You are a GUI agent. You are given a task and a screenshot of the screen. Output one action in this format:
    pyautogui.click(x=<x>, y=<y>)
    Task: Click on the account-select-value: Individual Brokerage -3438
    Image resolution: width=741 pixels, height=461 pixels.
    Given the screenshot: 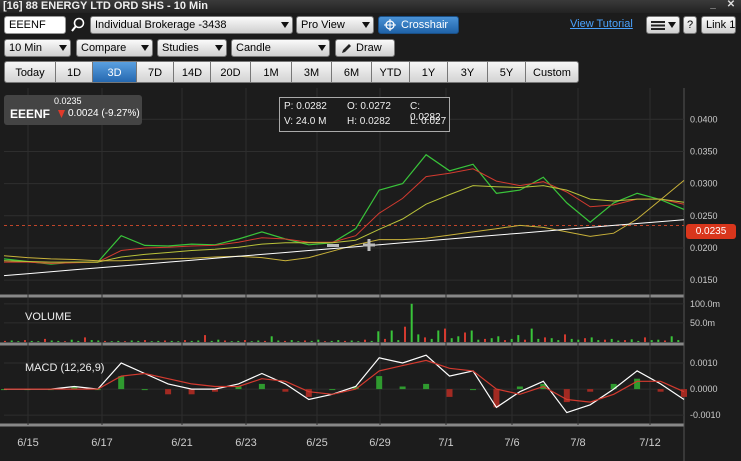 What is the action you would take?
    pyautogui.click(x=161, y=25)
    